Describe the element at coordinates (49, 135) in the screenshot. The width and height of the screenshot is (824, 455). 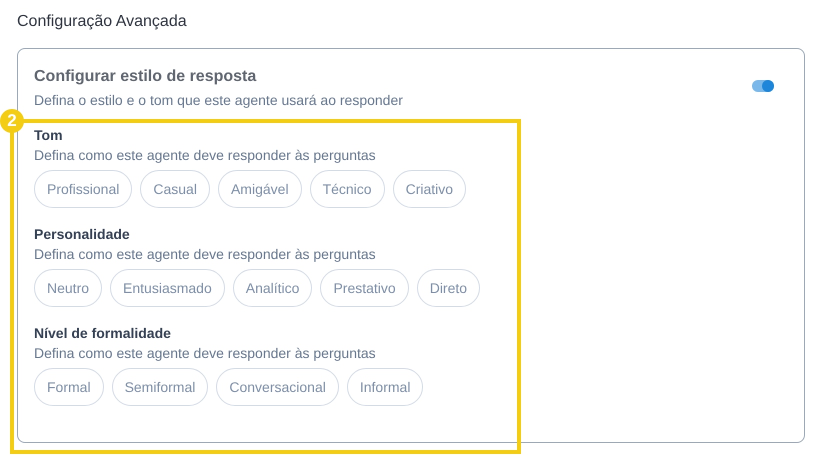
I see `section-label: Tom` at that location.